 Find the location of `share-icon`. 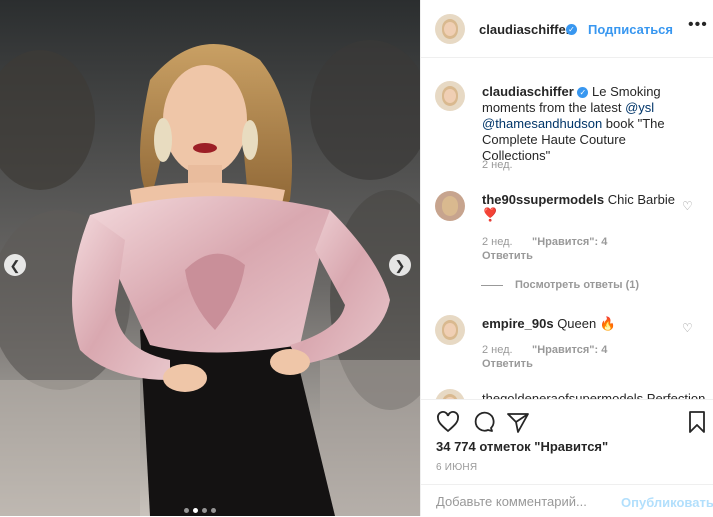

share-icon is located at coordinates (518, 422).